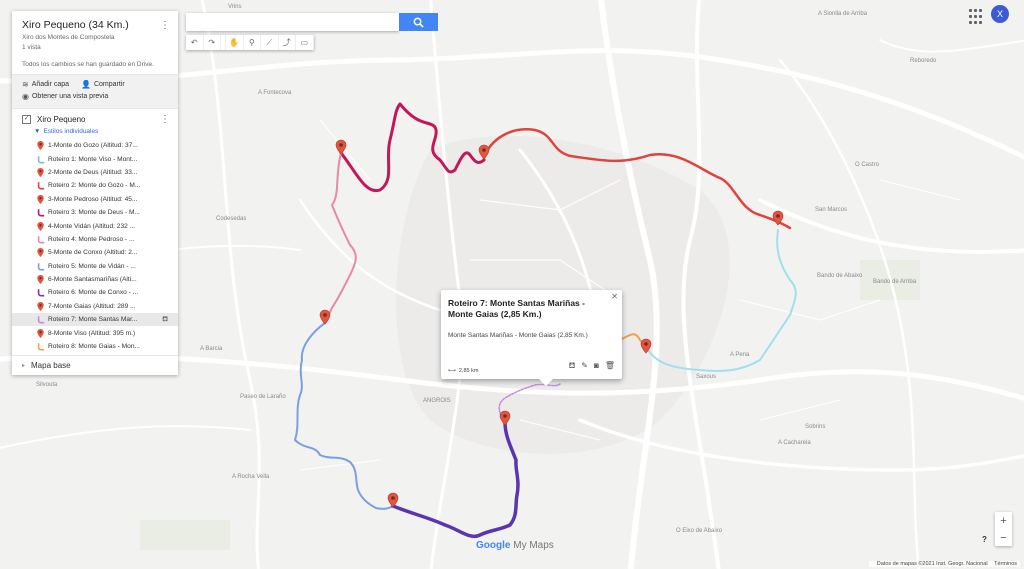 The image size is (1024, 569). Describe the element at coordinates (103, 84) in the screenshot. I see `share-button: 👤 Compartir` at that location.